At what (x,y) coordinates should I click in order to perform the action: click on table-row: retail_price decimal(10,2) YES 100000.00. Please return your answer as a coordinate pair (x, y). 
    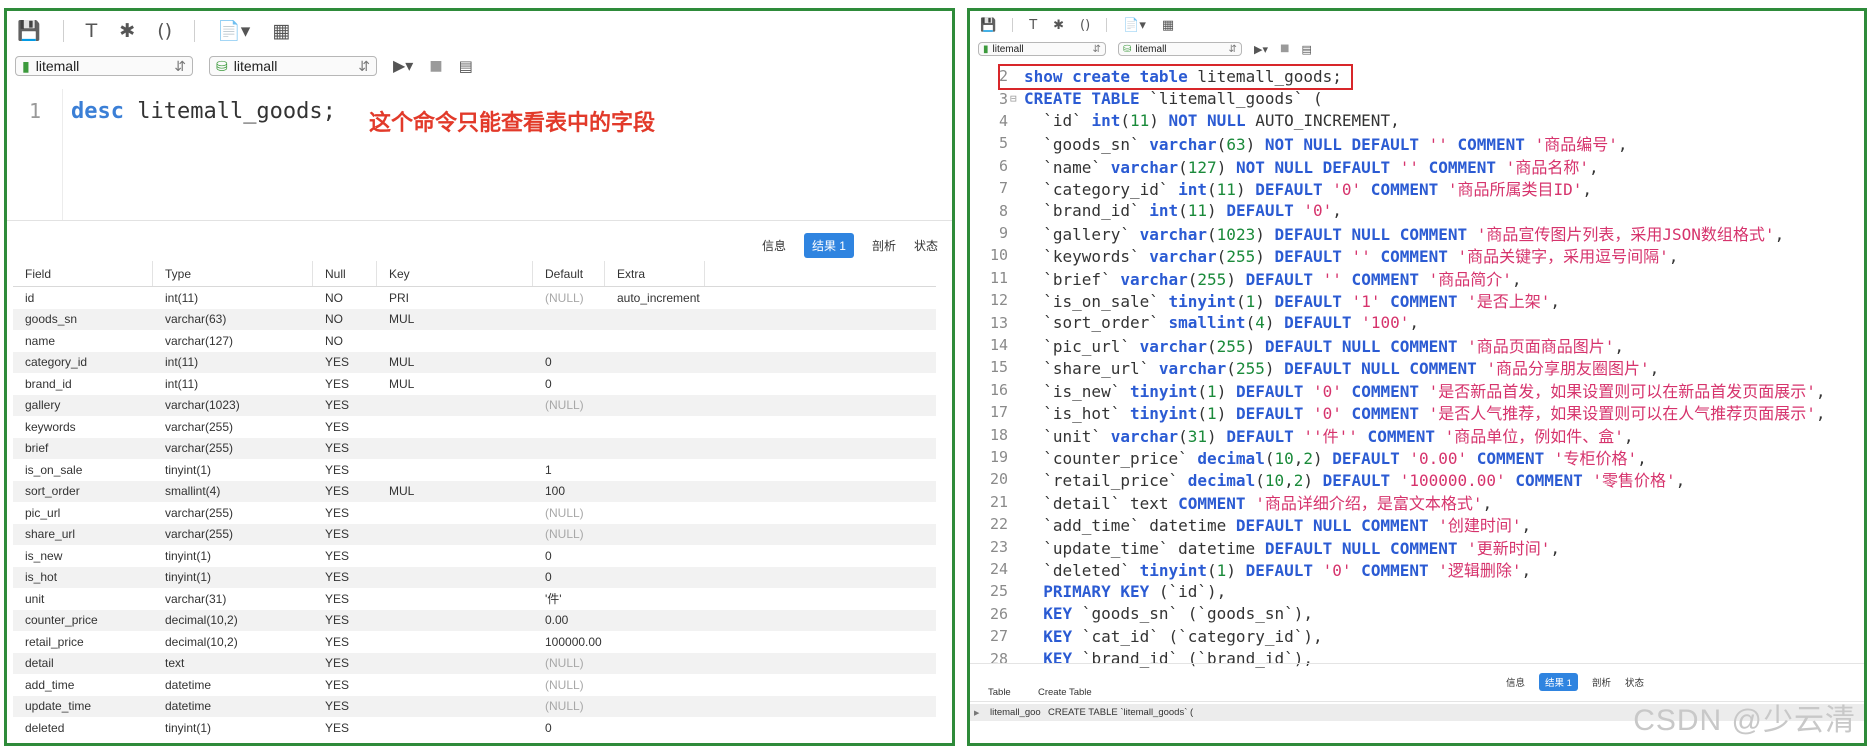
    Looking at the image, I should click on (474, 642).